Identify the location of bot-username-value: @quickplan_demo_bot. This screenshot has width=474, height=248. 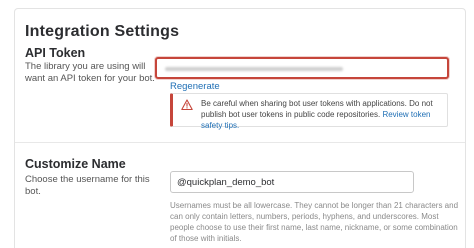
(226, 182).